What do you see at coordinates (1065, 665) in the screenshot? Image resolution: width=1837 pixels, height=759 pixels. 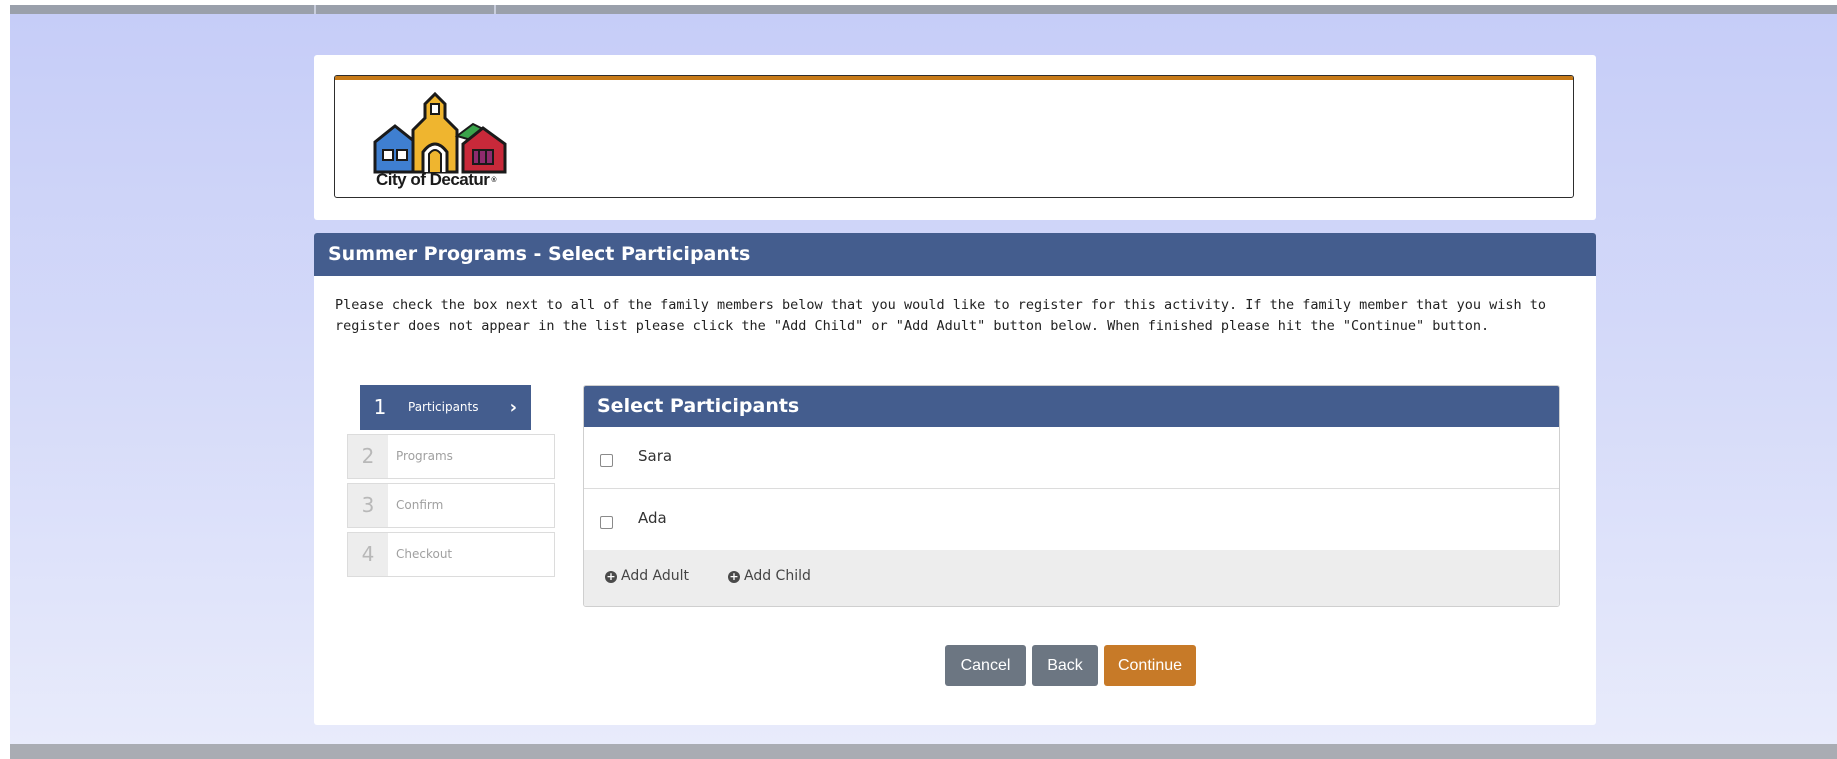 I see `back-button: Back` at bounding box center [1065, 665].